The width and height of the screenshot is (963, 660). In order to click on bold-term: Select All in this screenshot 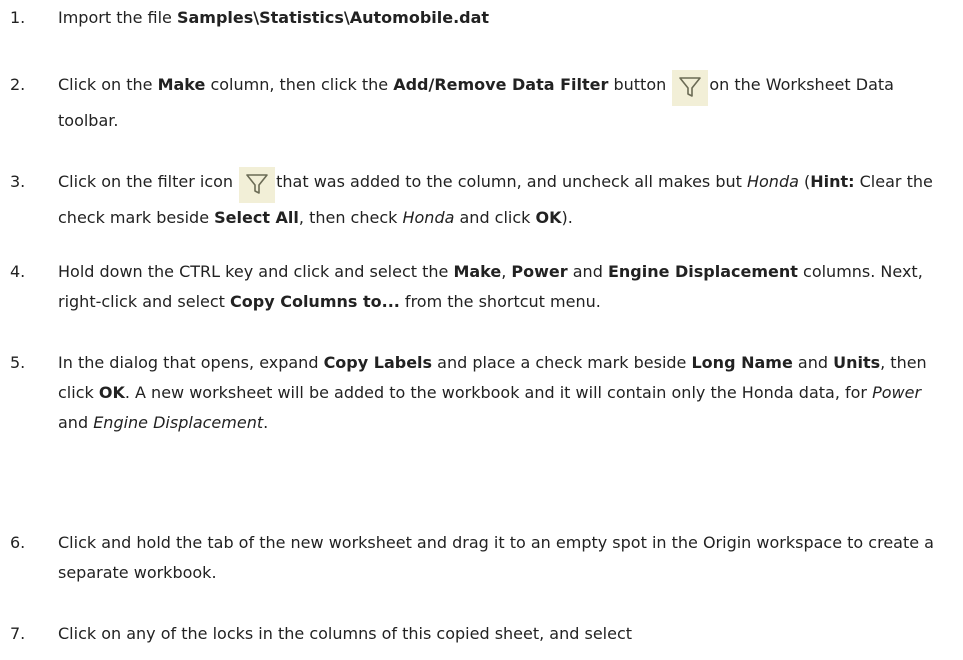, I will do `click(256, 217)`.